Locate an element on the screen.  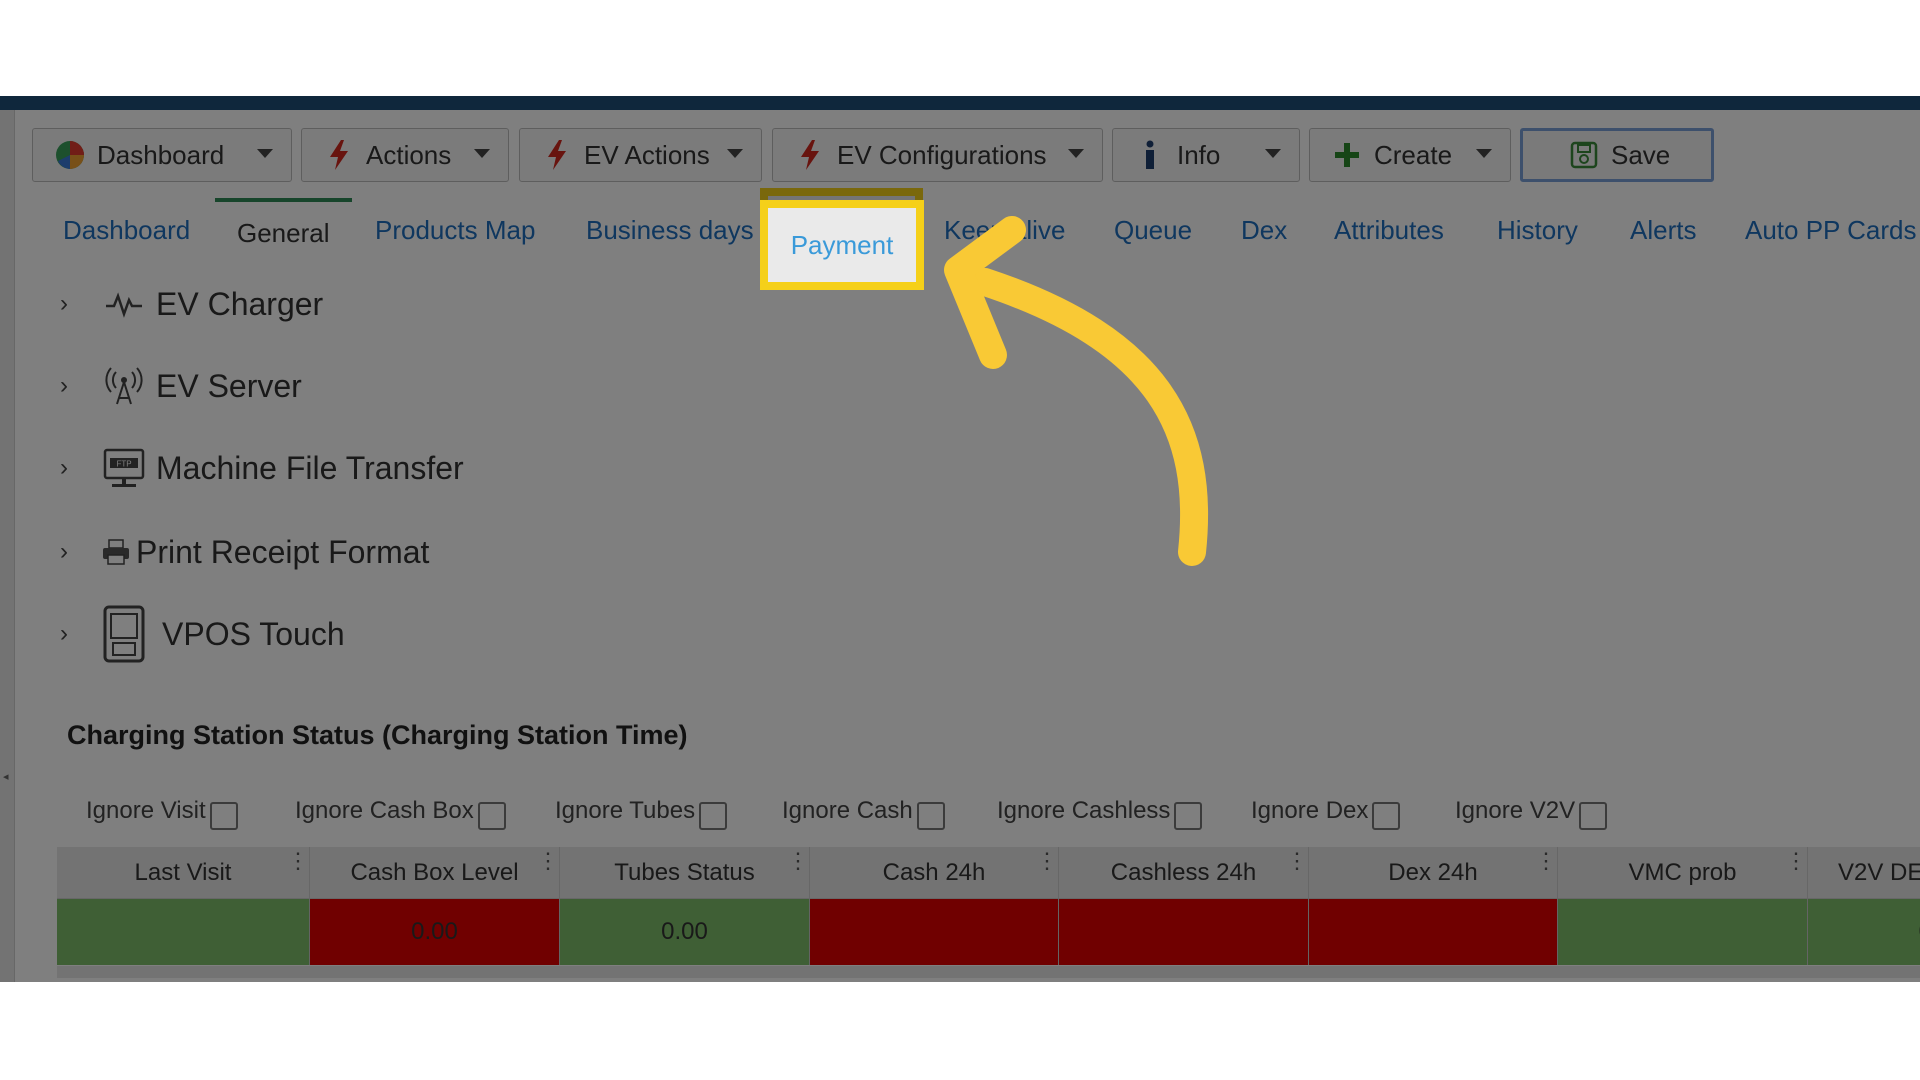
terminal-icon is located at coordinates (124, 634).